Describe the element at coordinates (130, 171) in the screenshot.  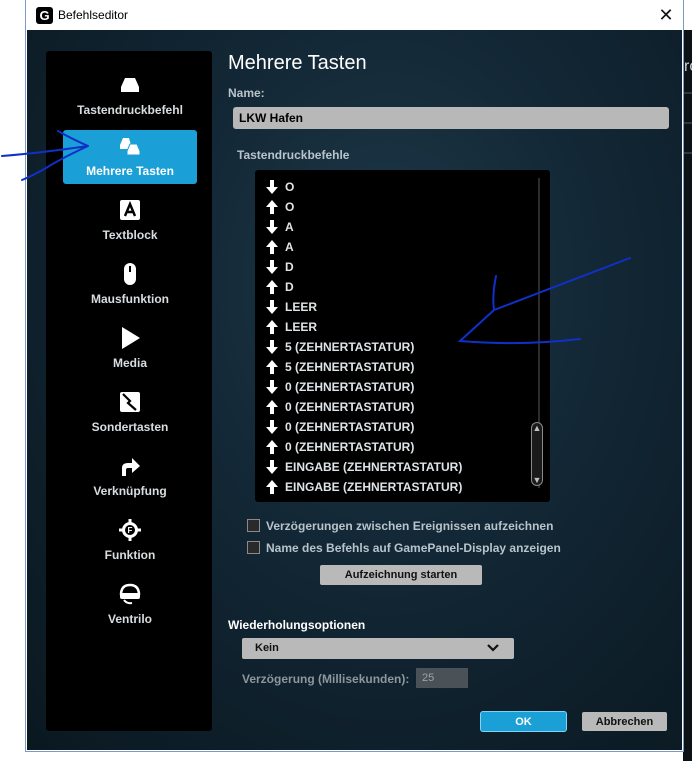
I see `sidebar-item-label: Mehrere Tasten` at that location.